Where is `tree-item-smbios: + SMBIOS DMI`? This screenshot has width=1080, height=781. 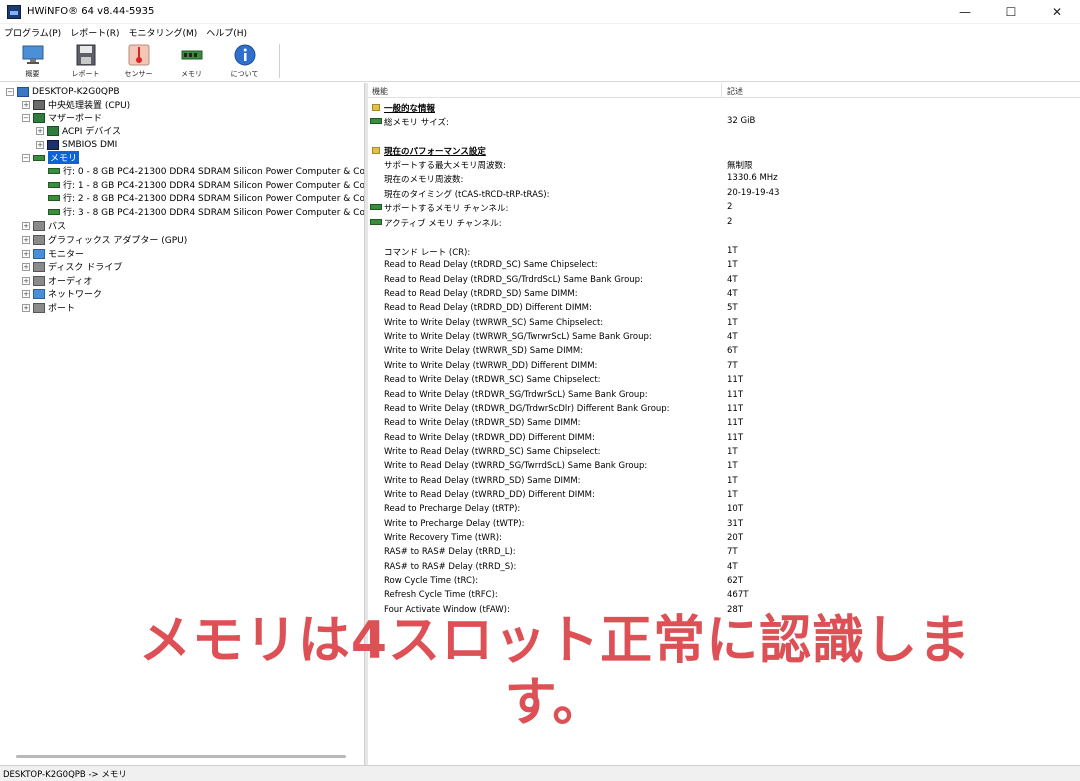
tree-item-smbios: + SMBIOS DMI is located at coordinates (76, 144).